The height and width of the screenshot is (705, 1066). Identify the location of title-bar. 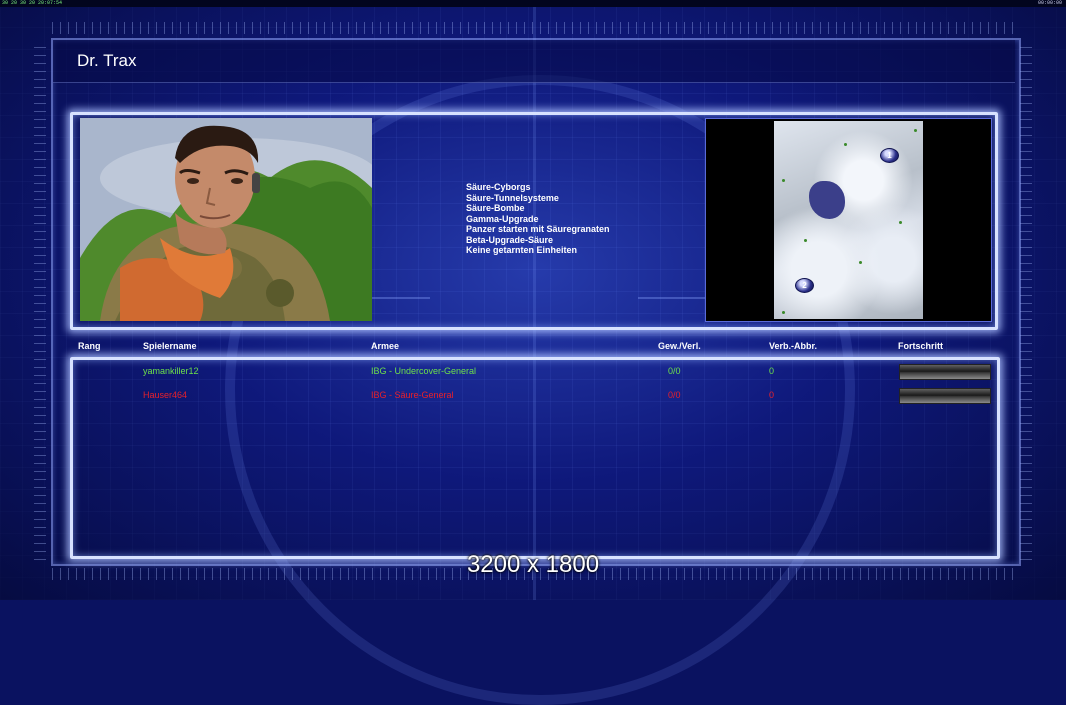
(534, 61).